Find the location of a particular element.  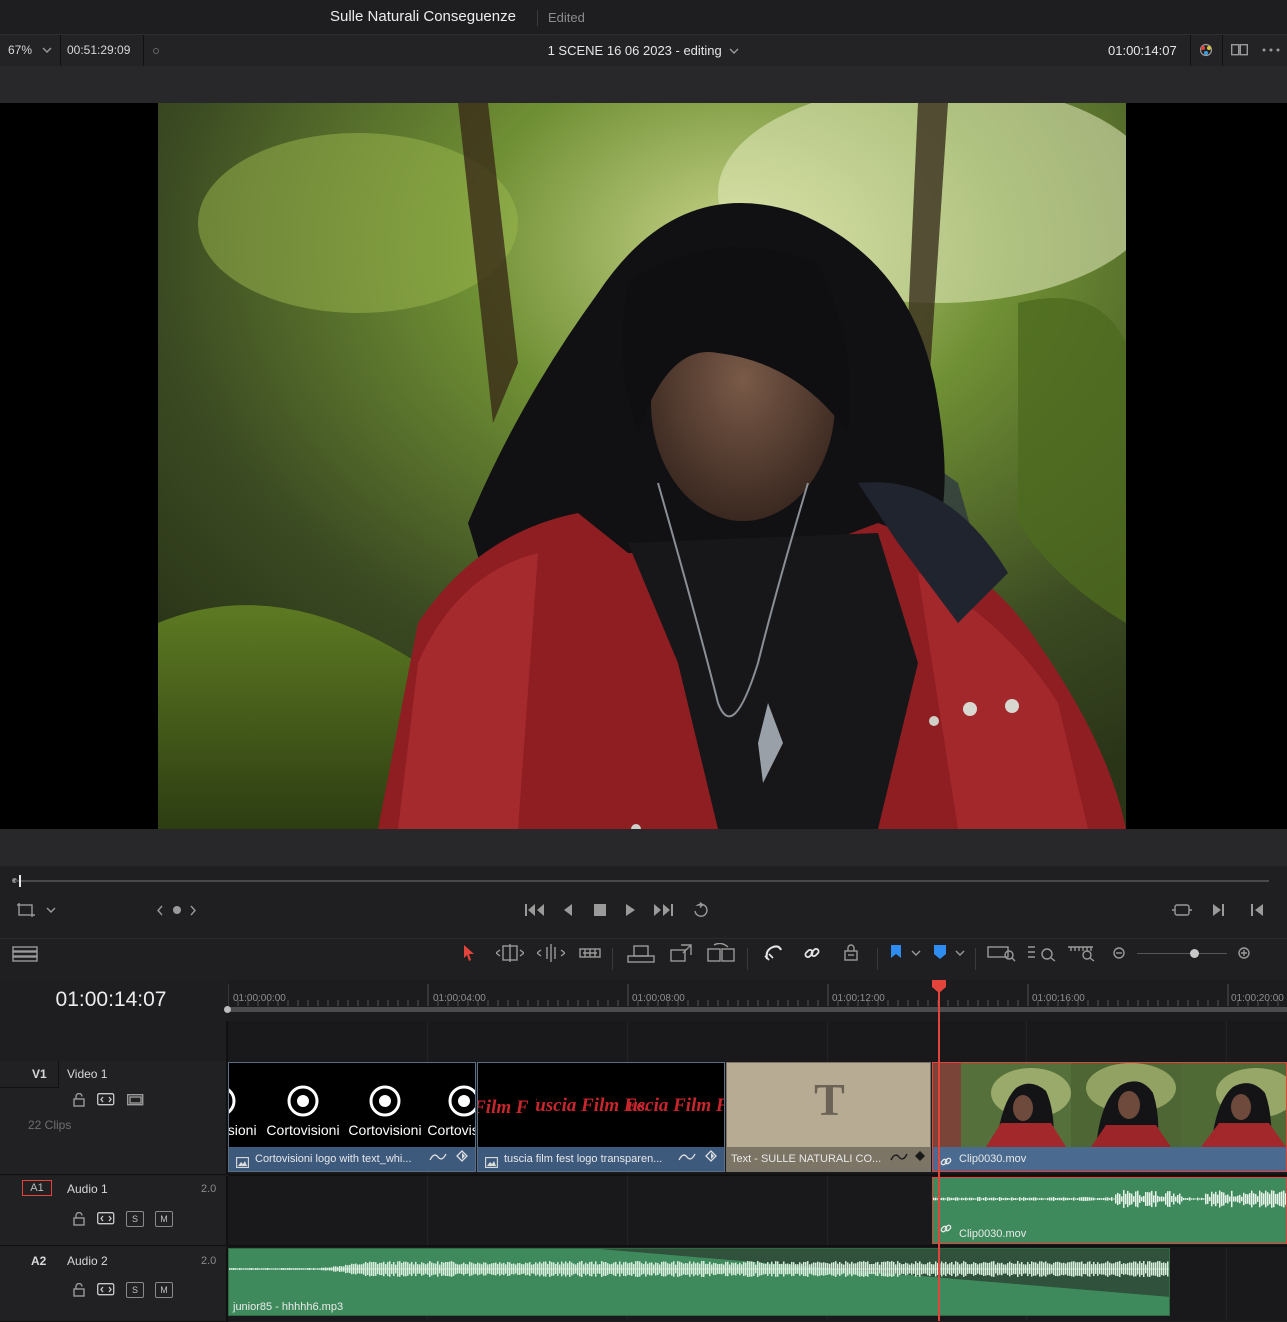

track-name: Audio 2 is located at coordinates (87, 1261).